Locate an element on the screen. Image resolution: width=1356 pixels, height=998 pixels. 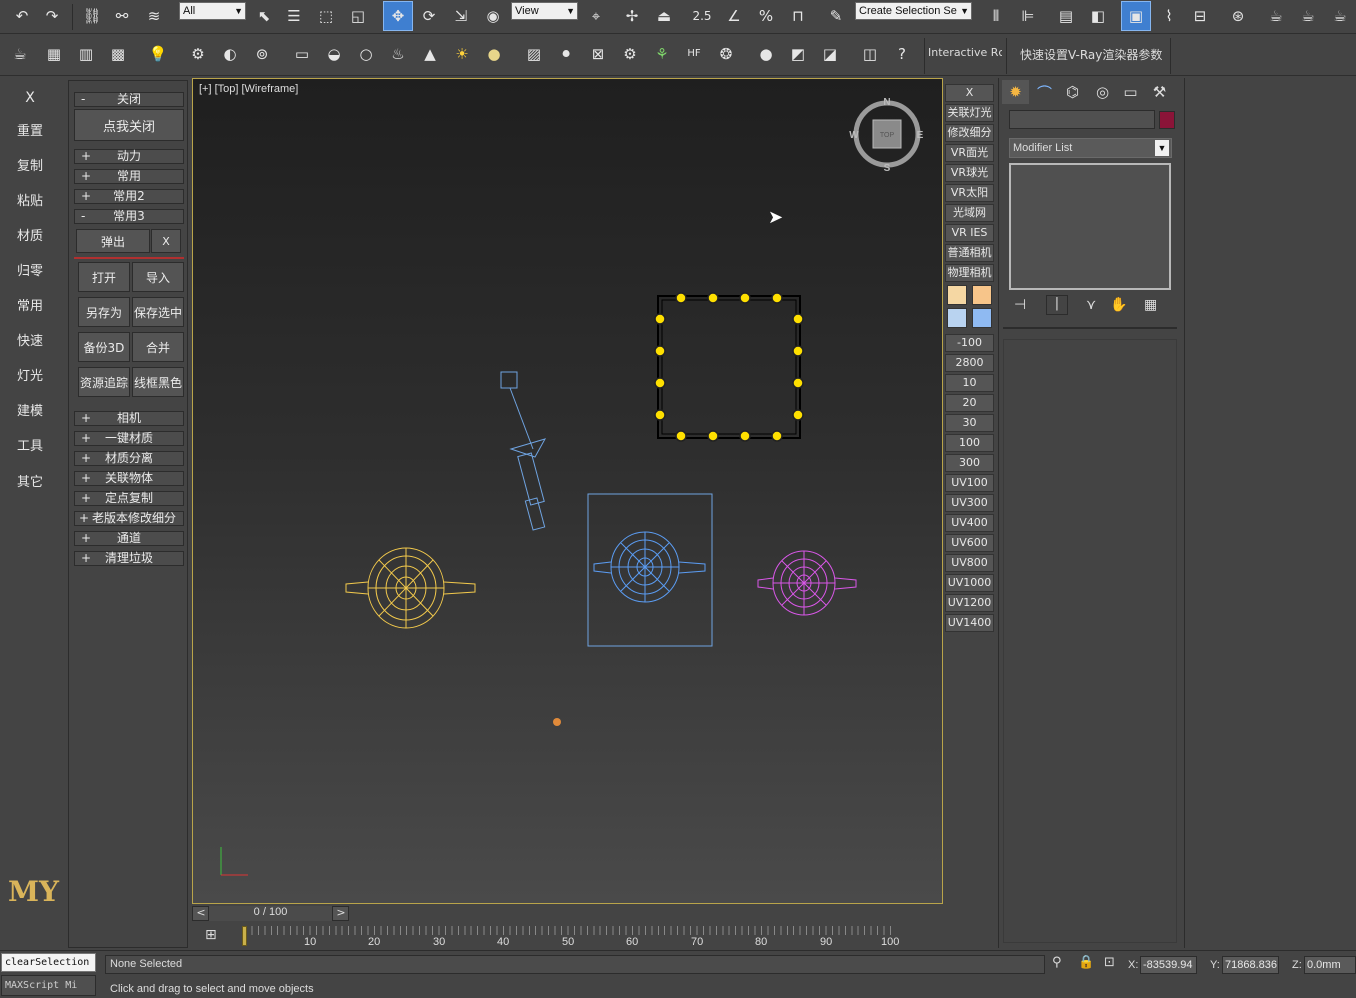
light-lister-icon: 💡 is located at coordinates (158, 54).